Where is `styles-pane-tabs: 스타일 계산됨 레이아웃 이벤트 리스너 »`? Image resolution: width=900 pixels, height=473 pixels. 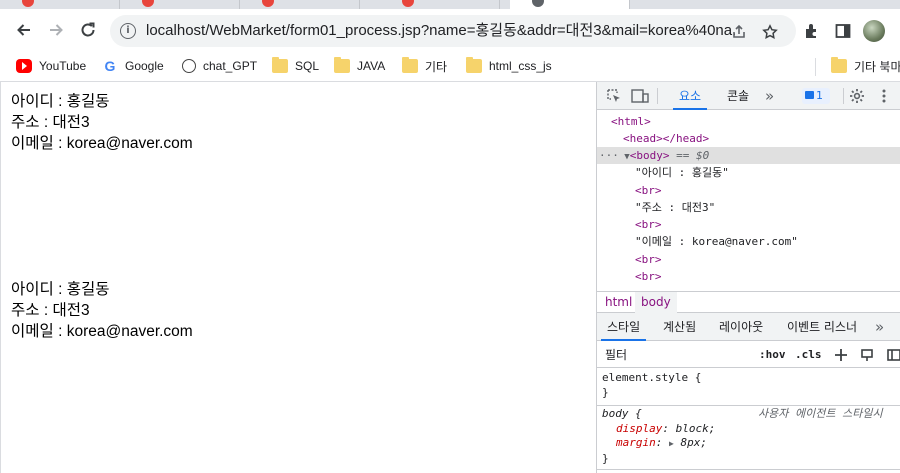
styles-pane-tabs: 스타일 계산됨 레이아웃 이벤트 리스너 » is located at coordinates (748, 327).